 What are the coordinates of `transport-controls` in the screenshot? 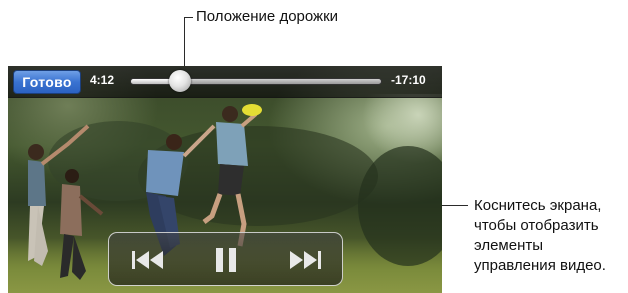 It's located at (225, 259).